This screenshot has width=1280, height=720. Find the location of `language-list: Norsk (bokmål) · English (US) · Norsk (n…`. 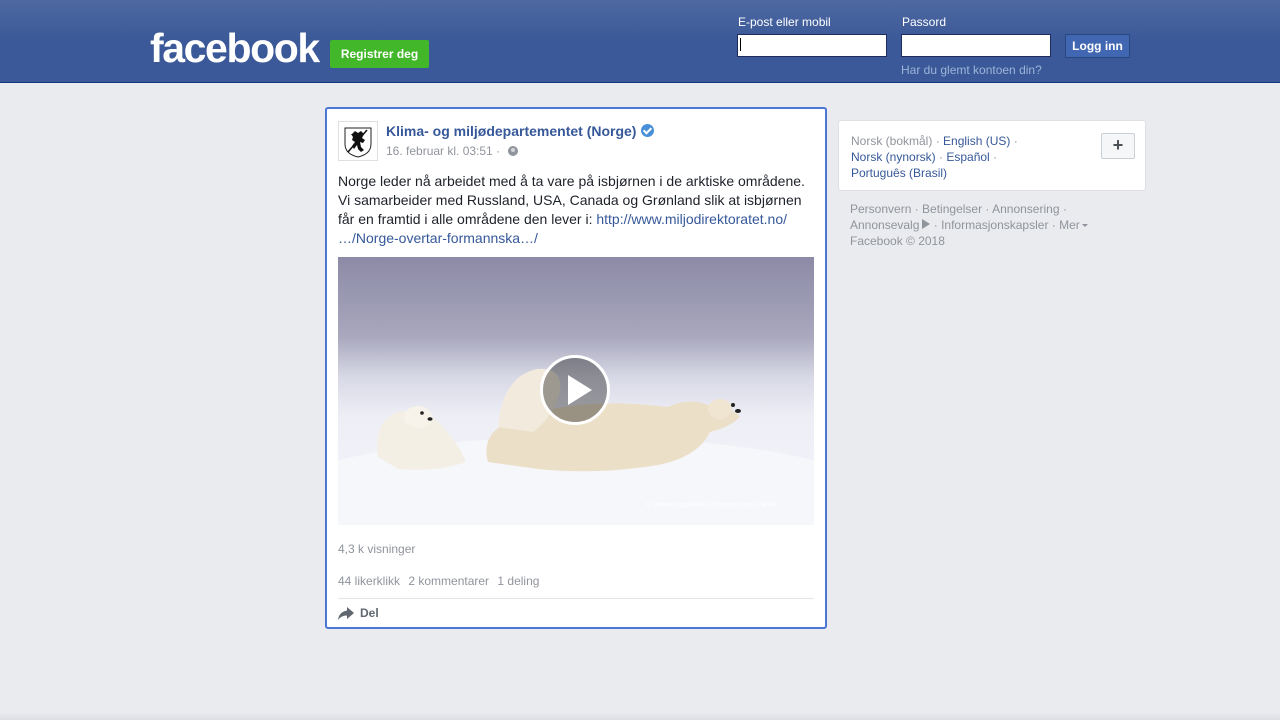

language-list: Norsk (bokmål) · English (US) · Norsk (n… is located at coordinates (934, 157).